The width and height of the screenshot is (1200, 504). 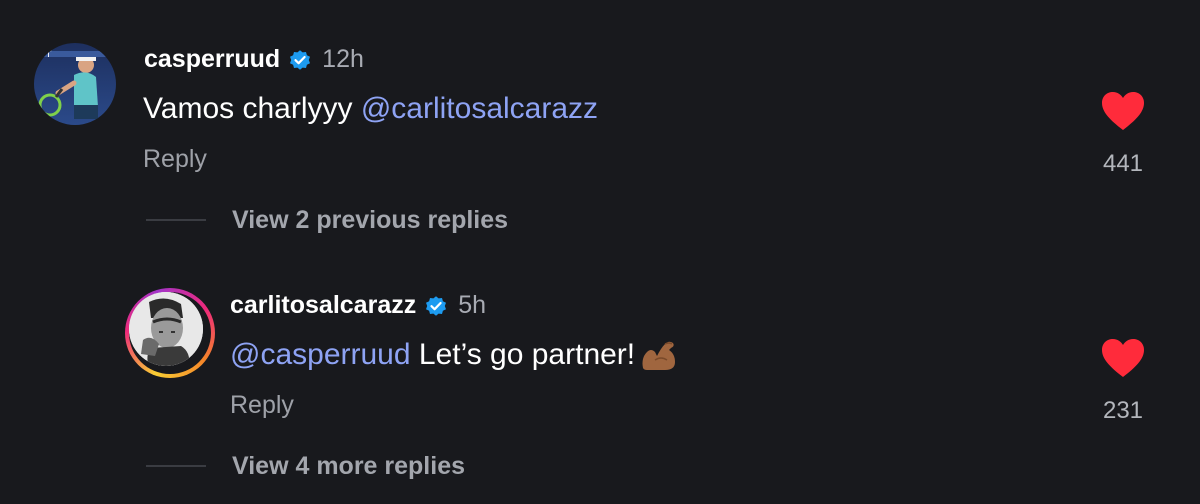 I want to click on avatar-photo-icon, so click(x=166, y=329).